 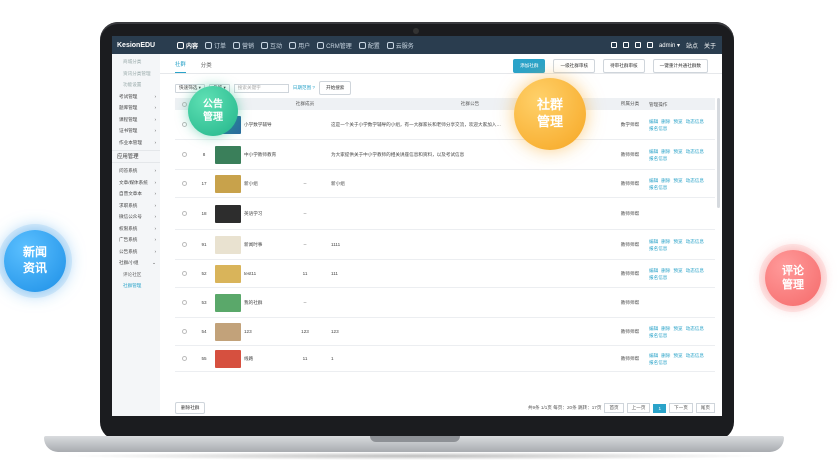 I want to click on sidebar-item: 文章/媒体系统 ›, so click(x=136, y=183).